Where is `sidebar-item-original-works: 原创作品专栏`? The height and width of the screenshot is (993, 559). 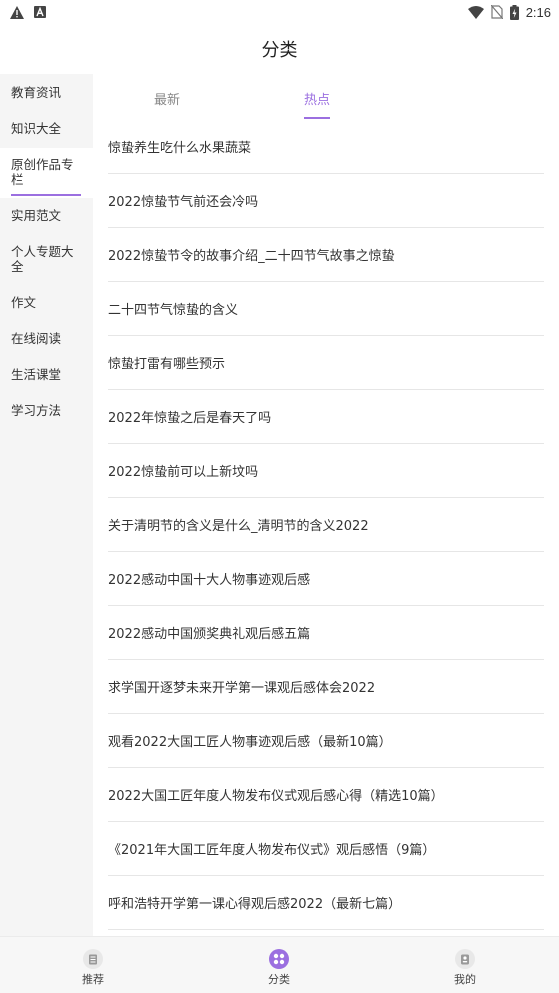 sidebar-item-original-works: 原创作品专栏 is located at coordinates (46, 173).